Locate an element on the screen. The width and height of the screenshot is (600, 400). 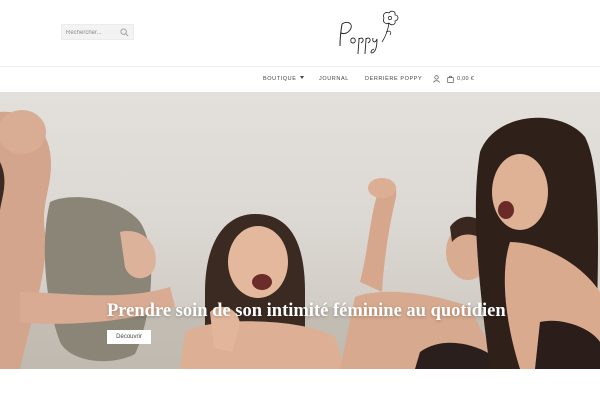
shopping-bag-icon is located at coordinates (450, 79).